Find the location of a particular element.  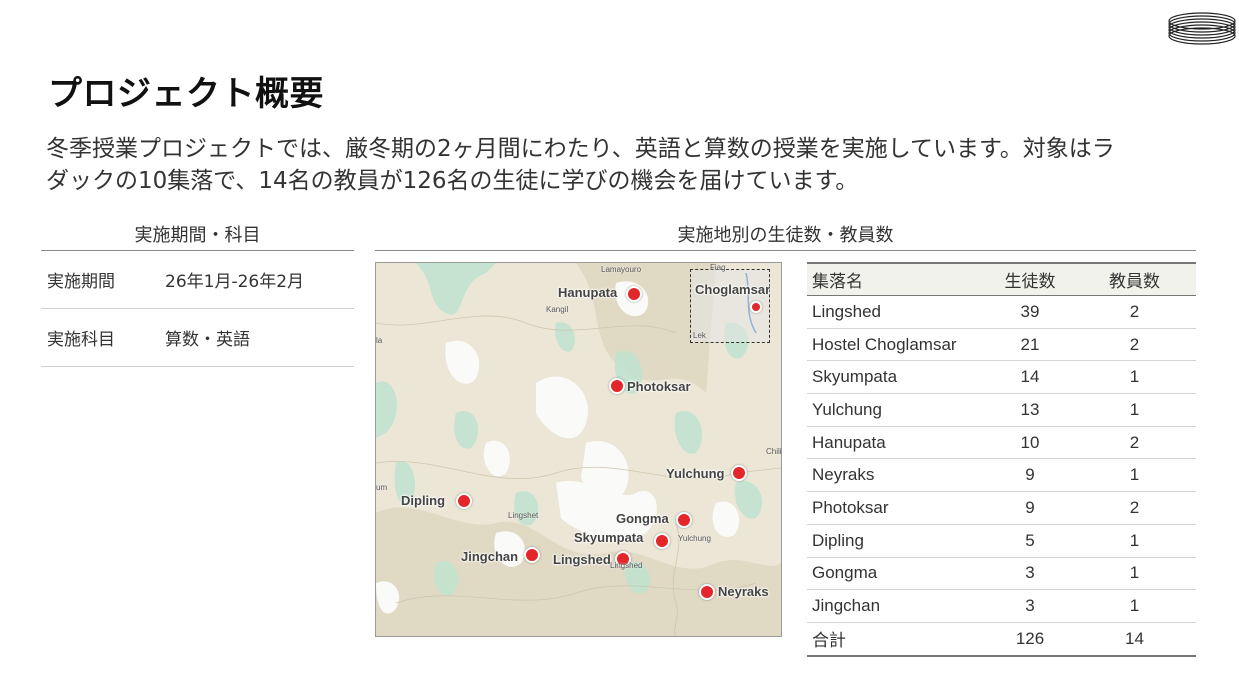

map-label-lingshed: Lingshed is located at coordinates (582, 559).